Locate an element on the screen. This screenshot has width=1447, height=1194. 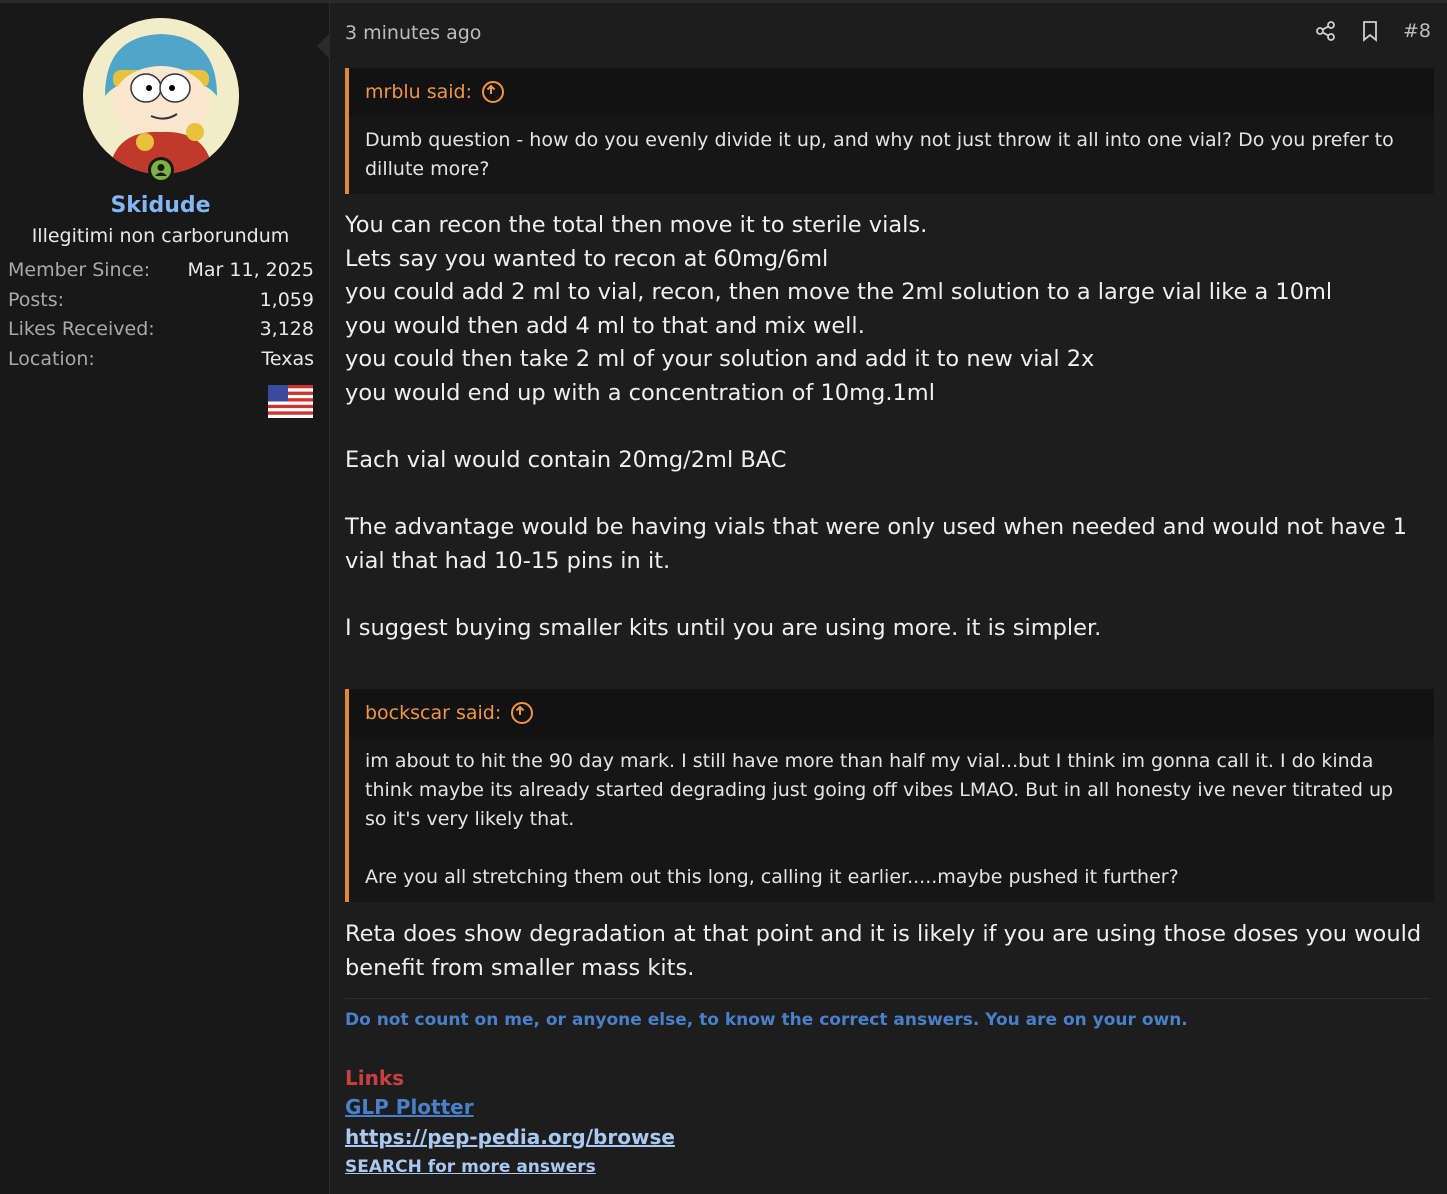
bookmark-icon is located at coordinates (1370, 31).